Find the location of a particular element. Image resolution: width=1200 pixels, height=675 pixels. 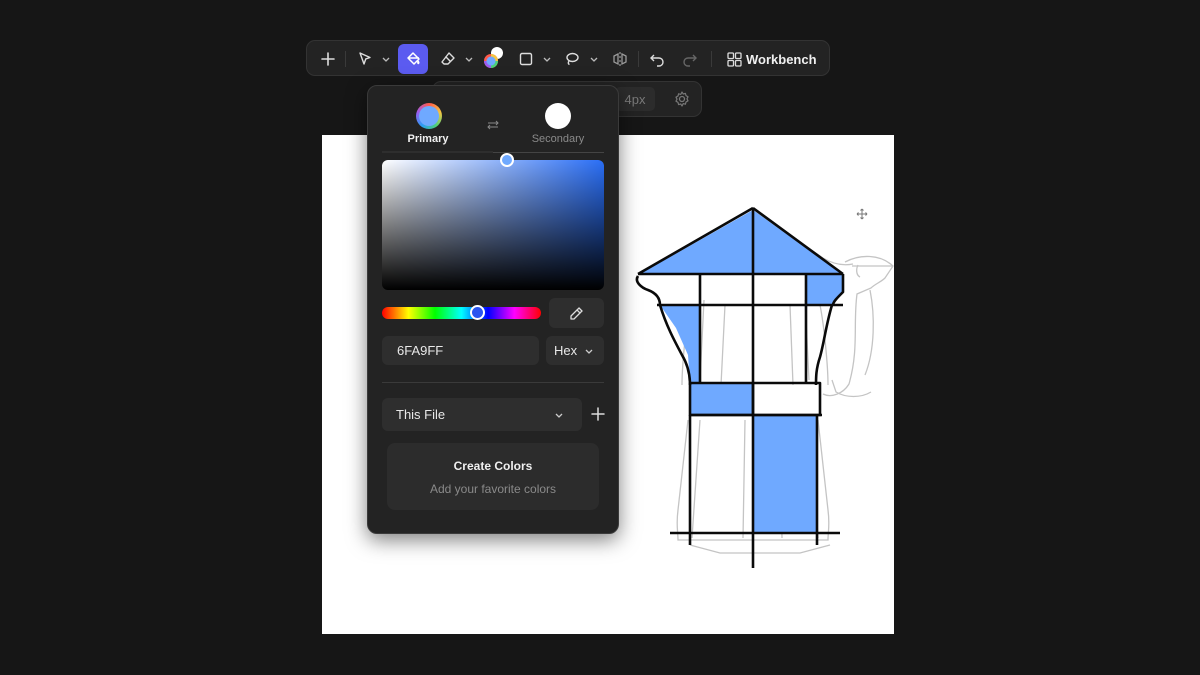

hue-slider is located at coordinates (461, 313).